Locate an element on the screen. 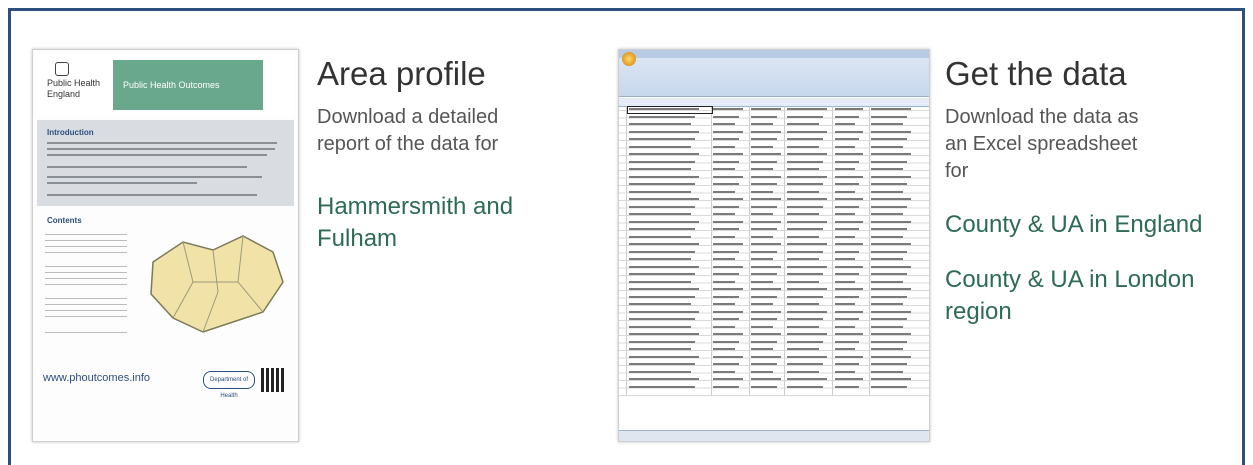  pdf-contents: Contents is located at coordinates (84, 280).